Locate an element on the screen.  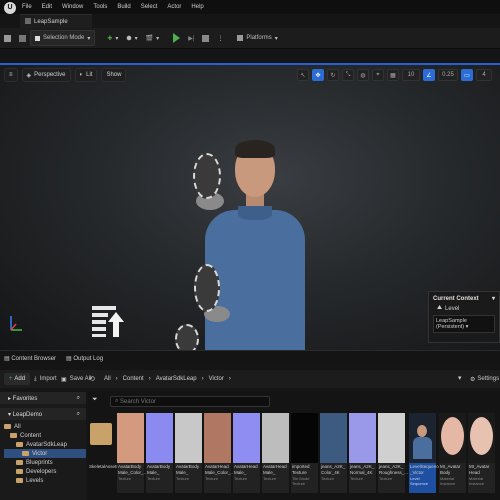
asset-type: Material Instance is located at coordinates (448, 481).